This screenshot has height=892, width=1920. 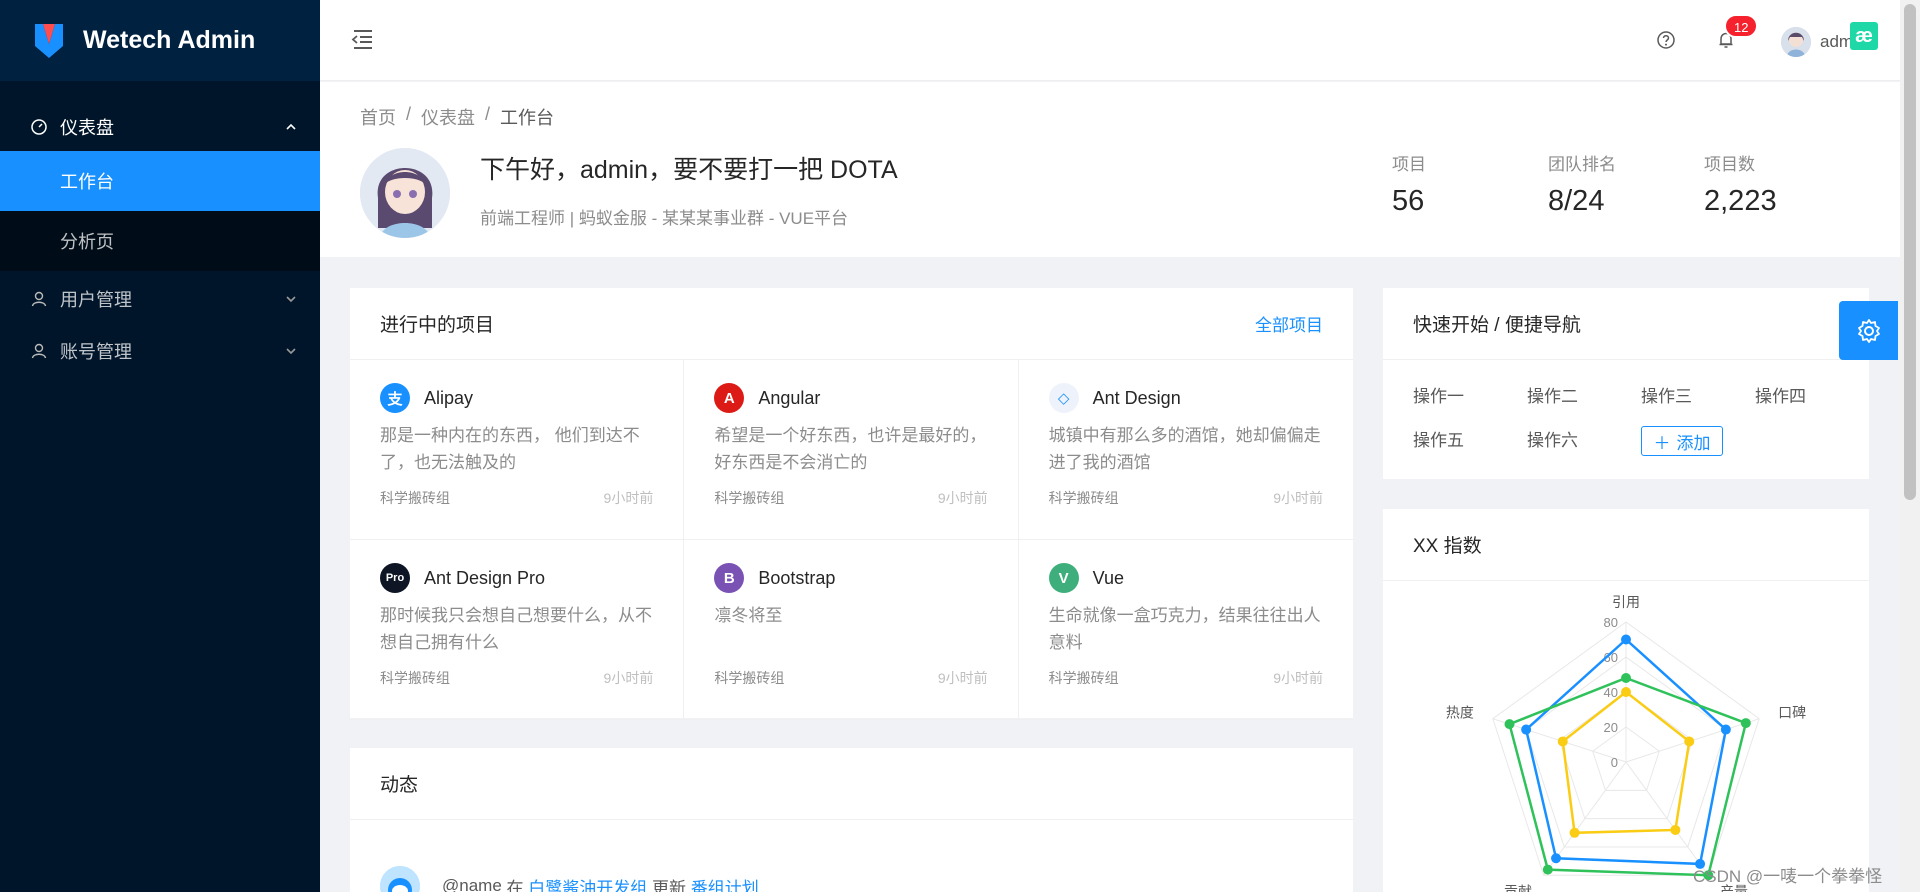 I want to click on quick-link: 操作三, so click(x=1698, y=397).